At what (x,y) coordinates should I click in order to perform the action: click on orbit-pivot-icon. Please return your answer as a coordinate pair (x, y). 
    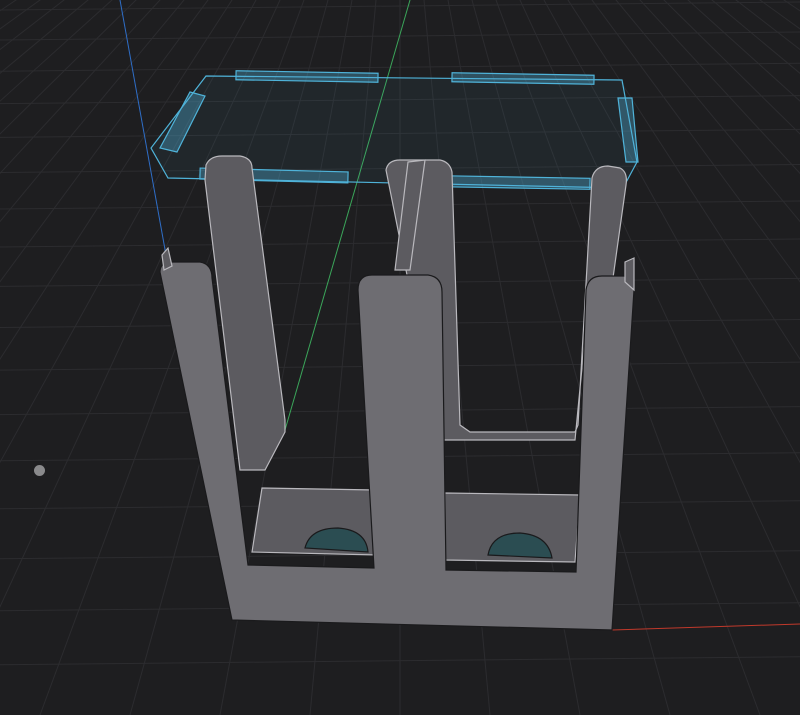
    Looking at the image, I should click on (39, 470).